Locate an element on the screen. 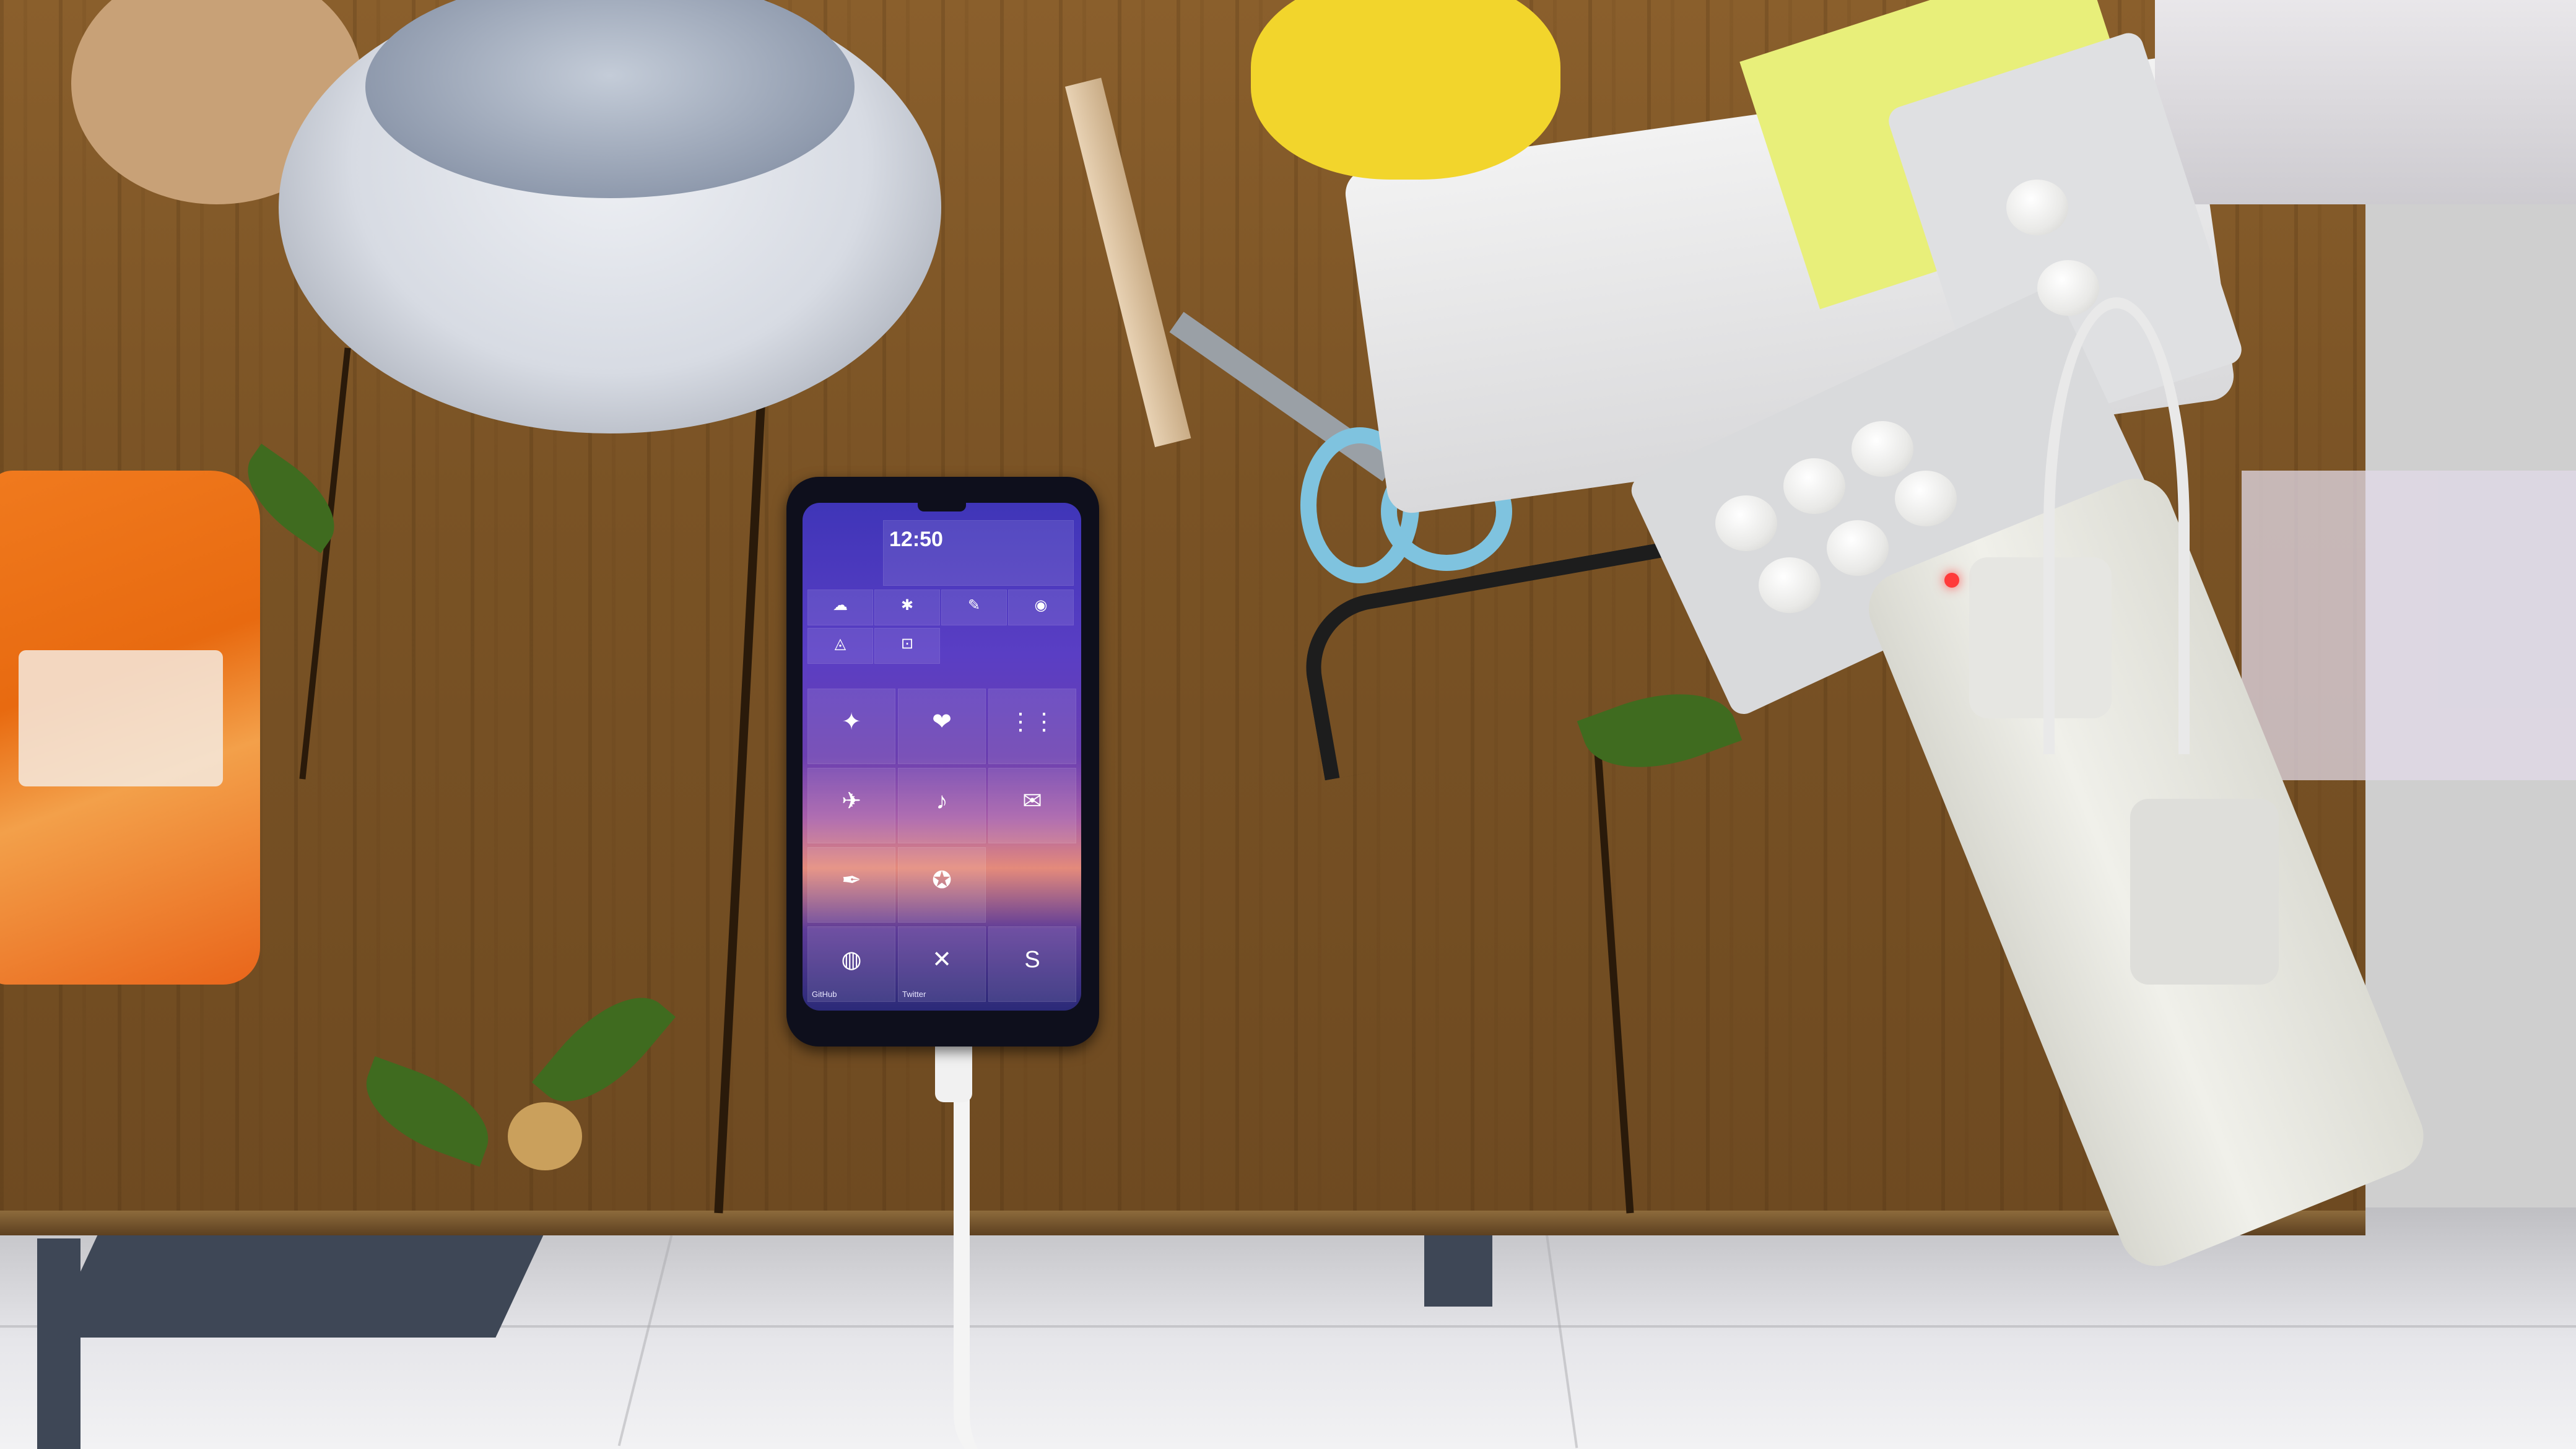 The image size is (2576, 1449). tile-lock: ⊡ is located at coordinates (907, 646).